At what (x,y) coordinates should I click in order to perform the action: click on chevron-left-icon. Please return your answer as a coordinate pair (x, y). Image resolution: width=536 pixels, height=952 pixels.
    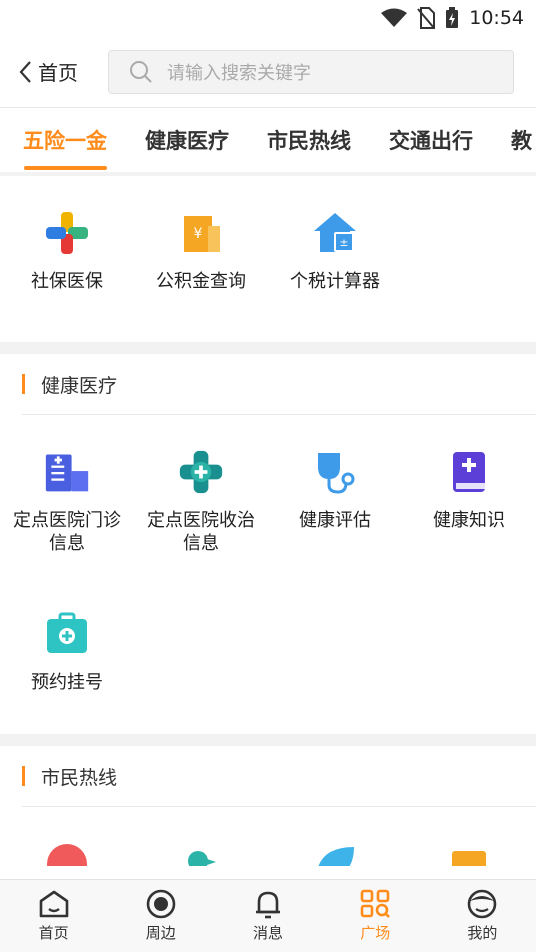
    Looking at the image, I should click on (25, 71).